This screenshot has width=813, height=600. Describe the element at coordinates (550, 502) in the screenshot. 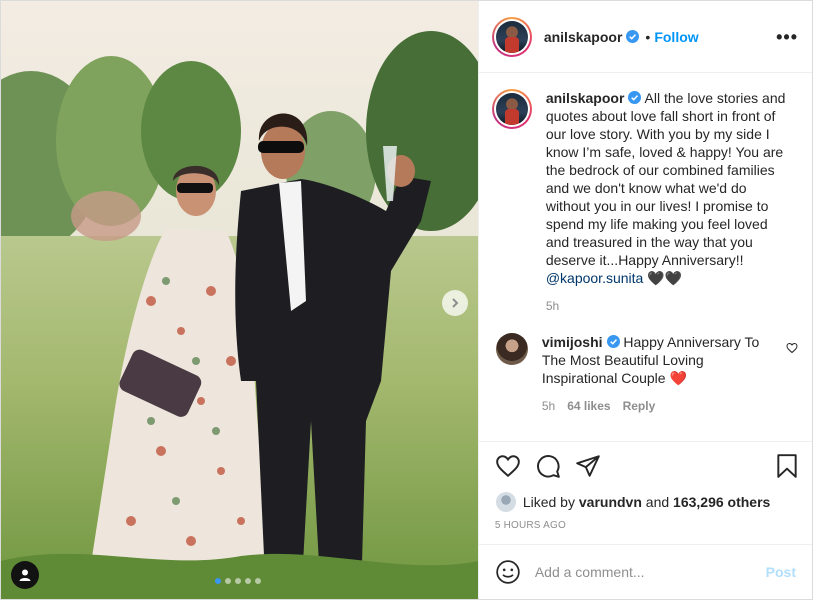

I see `likes-prefix: Liked by` at that location.